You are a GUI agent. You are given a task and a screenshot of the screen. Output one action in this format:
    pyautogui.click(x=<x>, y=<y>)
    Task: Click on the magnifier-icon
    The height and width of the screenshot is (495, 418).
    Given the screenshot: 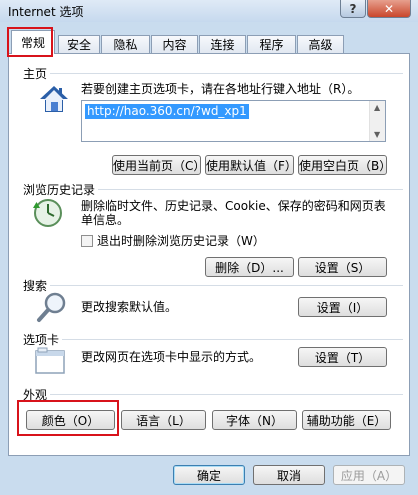 What is the action you would take?
    pyautogui.click(x=51, y=307)
    